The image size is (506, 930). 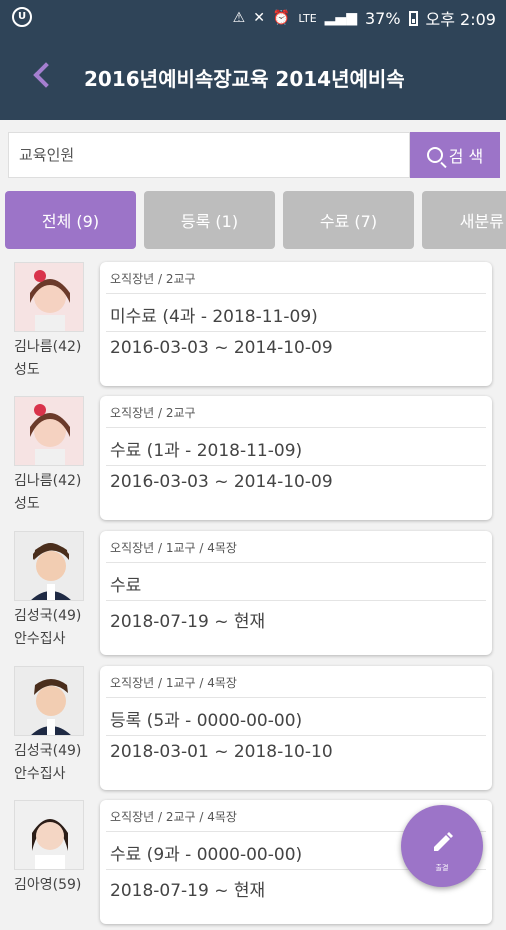 What do you see at coordinates (173, 817) in the screenshot?
I see `category: 오직장년 / 2교구 / 4목장` at bounding box center [173, 817].